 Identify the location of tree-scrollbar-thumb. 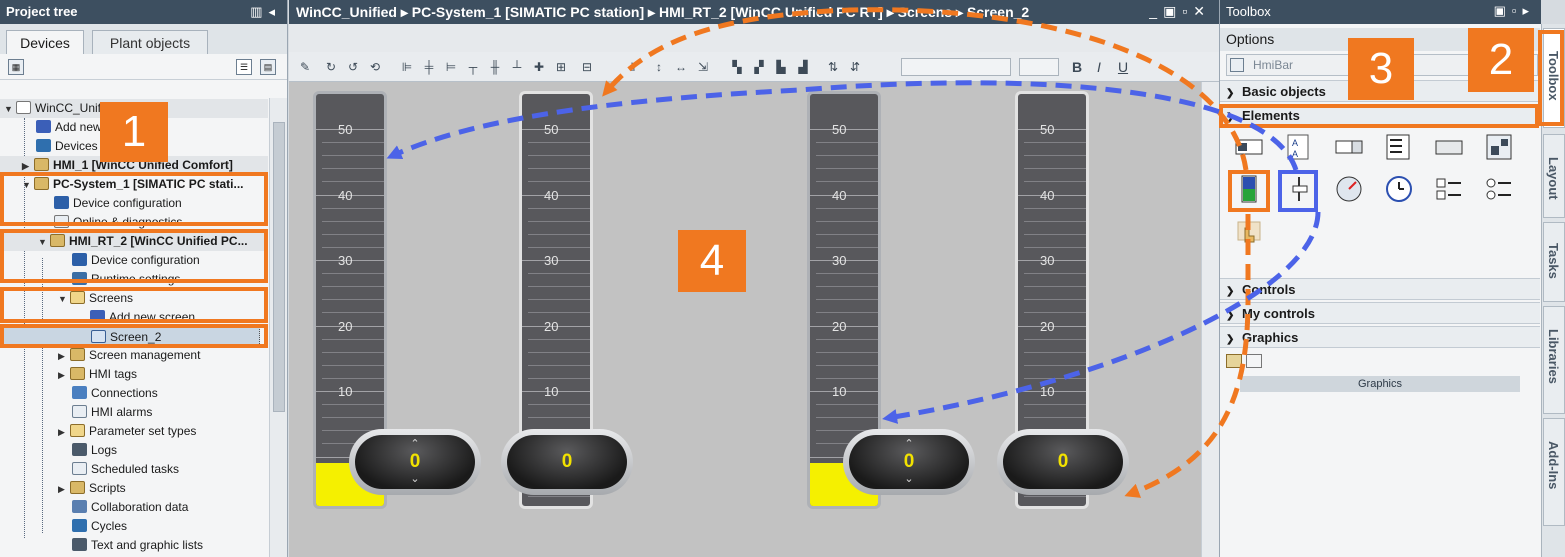
(279, 267).